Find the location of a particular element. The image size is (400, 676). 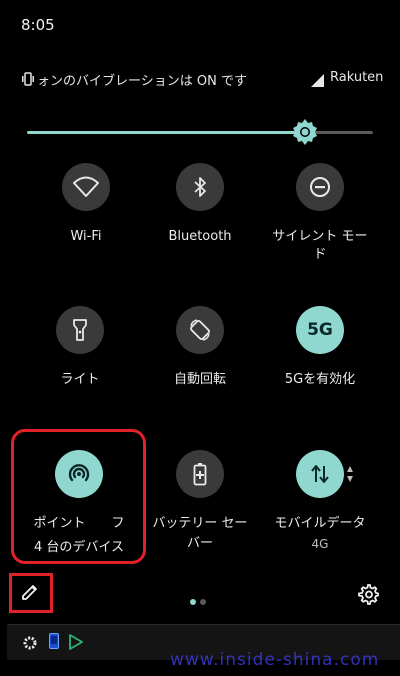

settings-button is located at coordinates (368, 596).